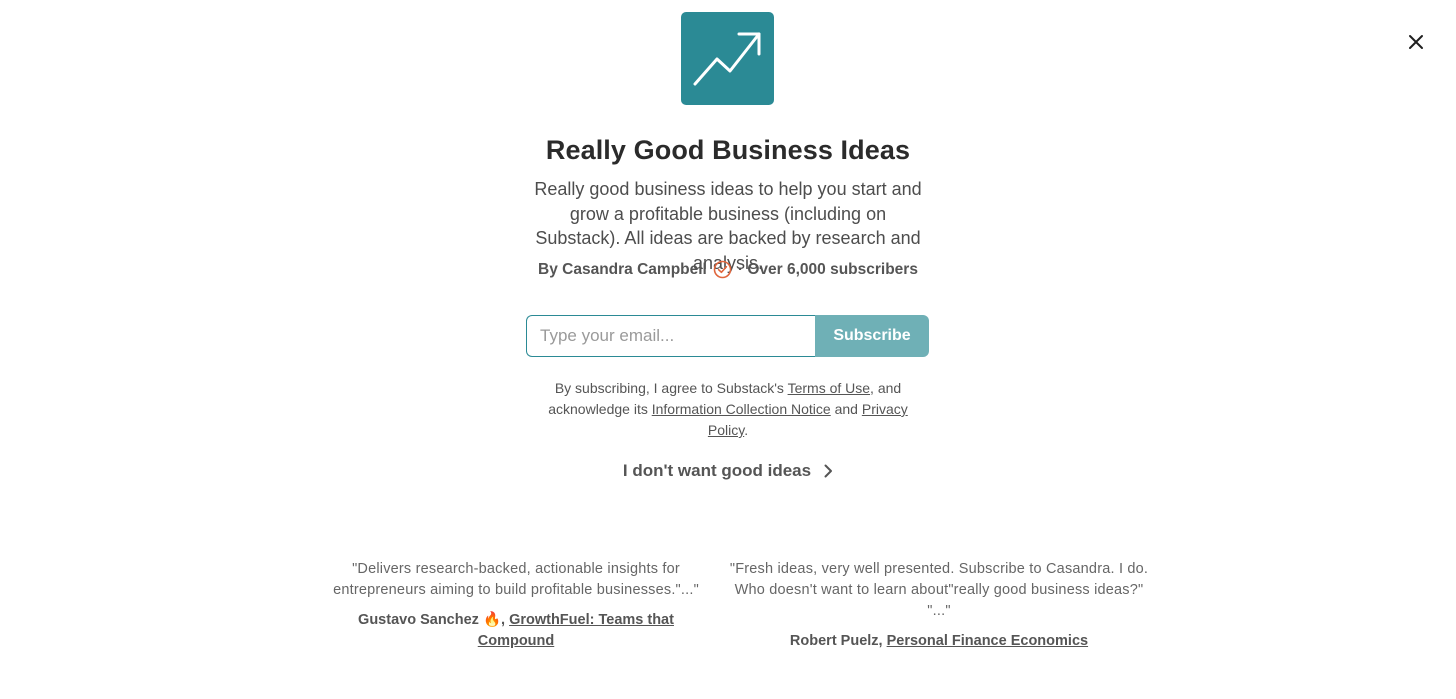  Describe the element at coordinates (576, 630) in the screenshot. I see `publication-link: GrowthFuel: Teams that Compound` at that location.